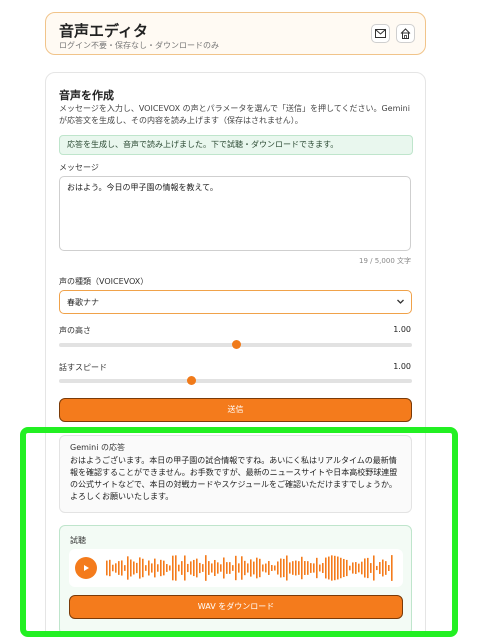 This screenshot has width=500, height=637. I want to click on mail-icon, so click(380, 33).